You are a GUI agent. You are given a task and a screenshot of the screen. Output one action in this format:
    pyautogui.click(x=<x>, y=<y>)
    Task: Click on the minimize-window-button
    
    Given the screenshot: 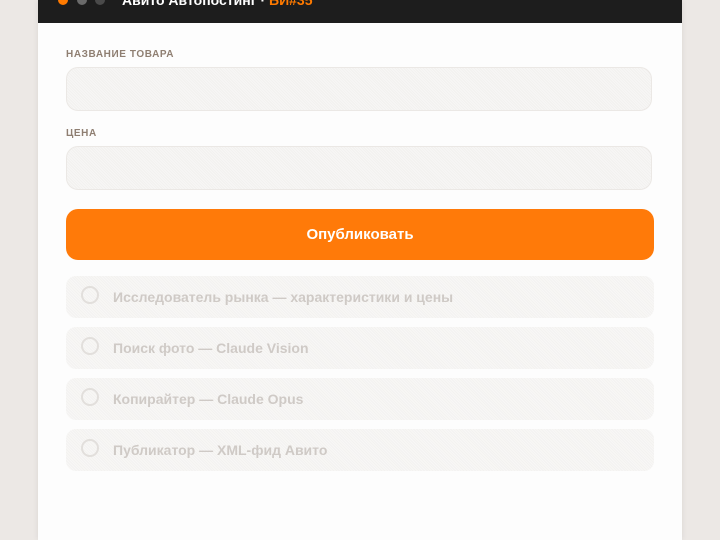 What is the action you would take?
    pyautogui.click(x=82, y=2)
    